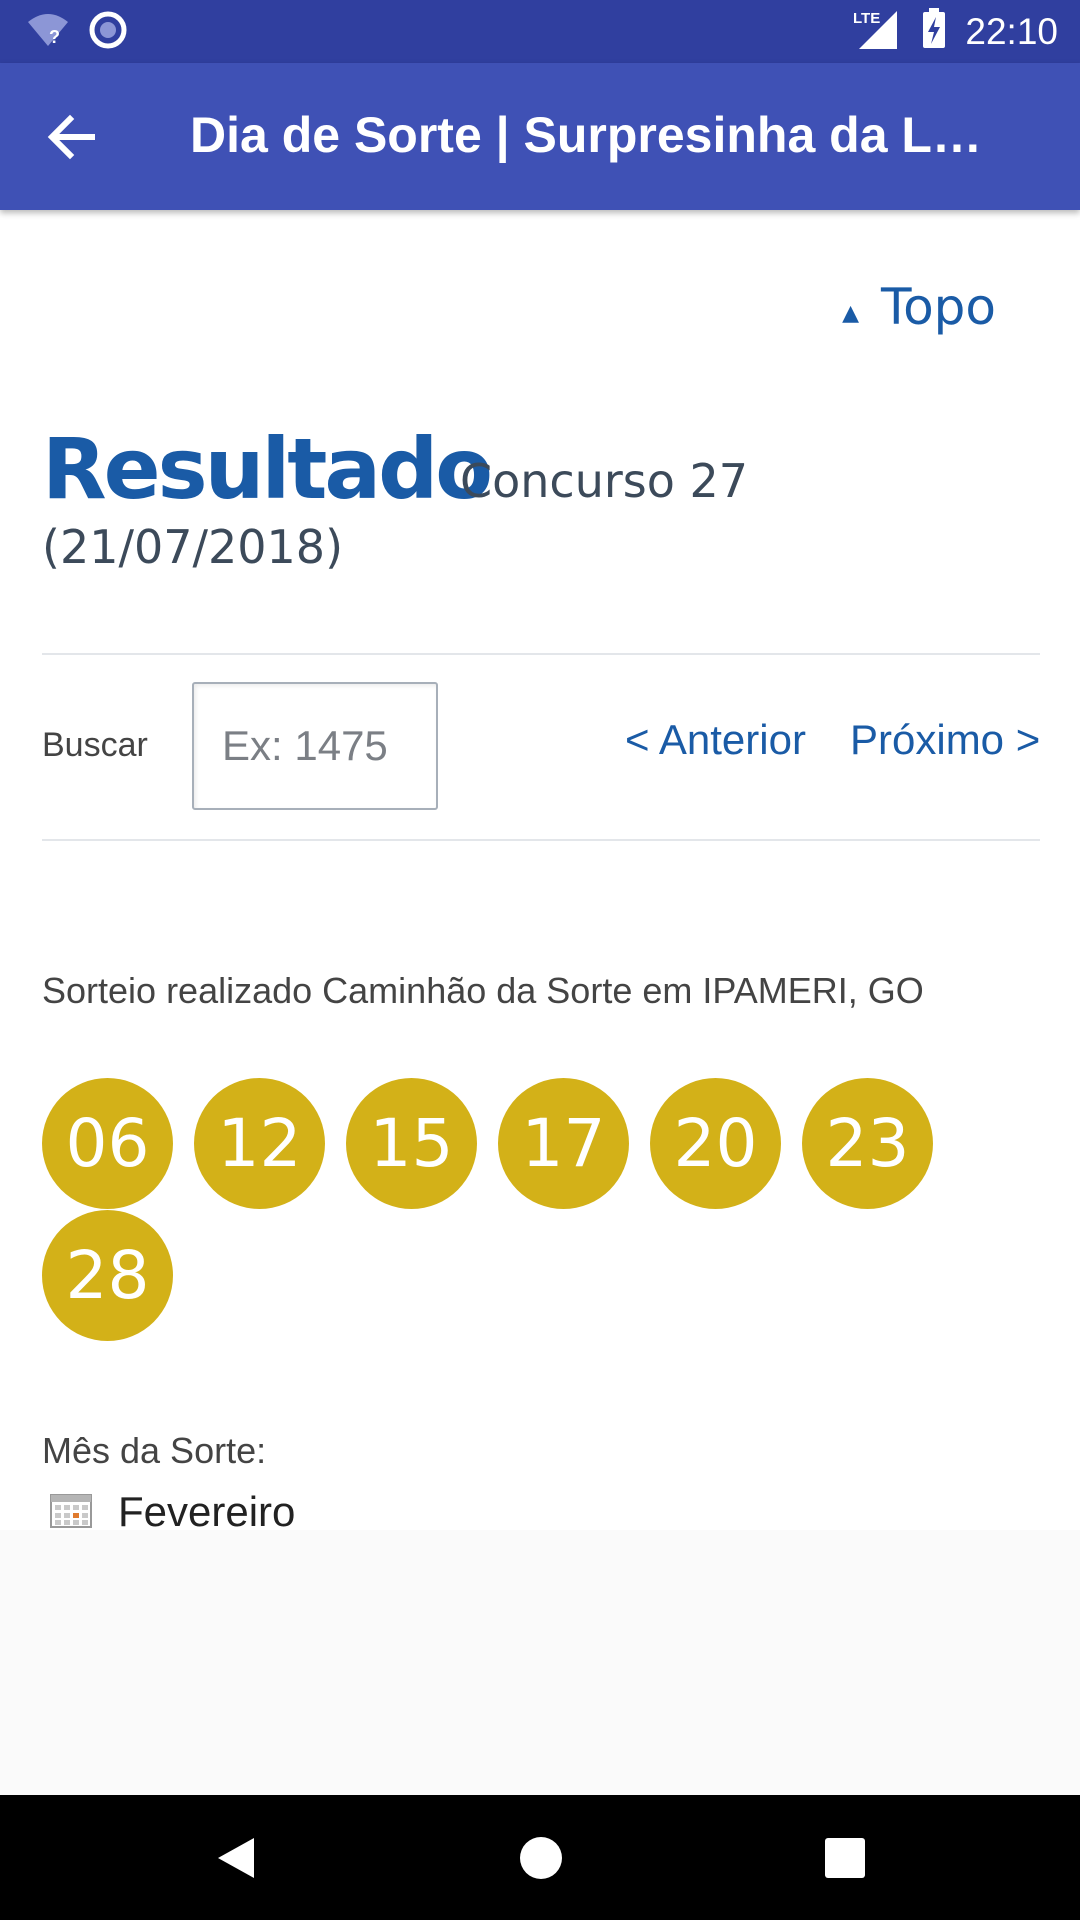 The height and width of the screenshot is (1920, 1080). What do you see at coordinates (48, 32) in the screenshot?
I see `wifi-unknown-icon: ?` at bounding box center [48, 32].